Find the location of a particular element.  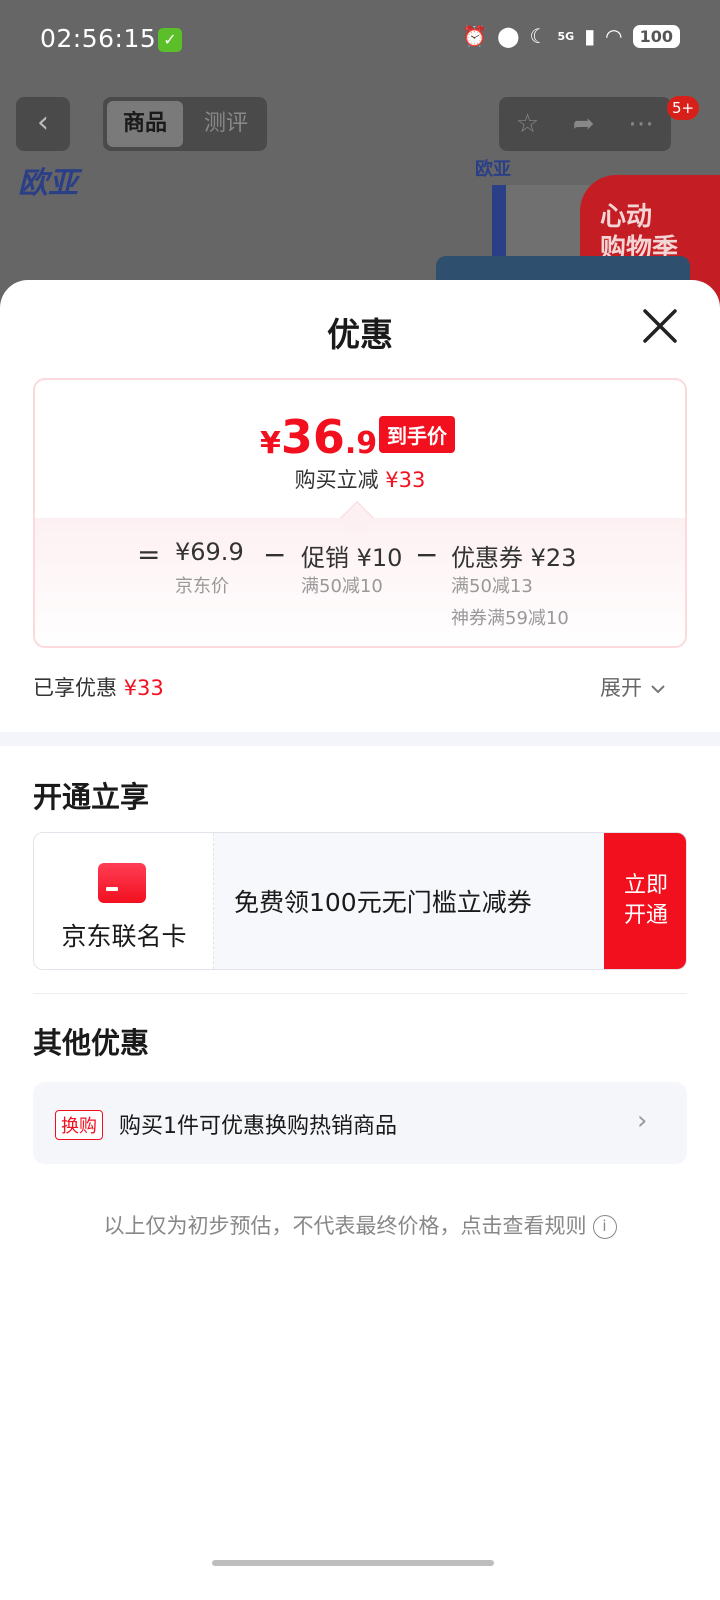

close-icon is located at coordinates (660, 326).